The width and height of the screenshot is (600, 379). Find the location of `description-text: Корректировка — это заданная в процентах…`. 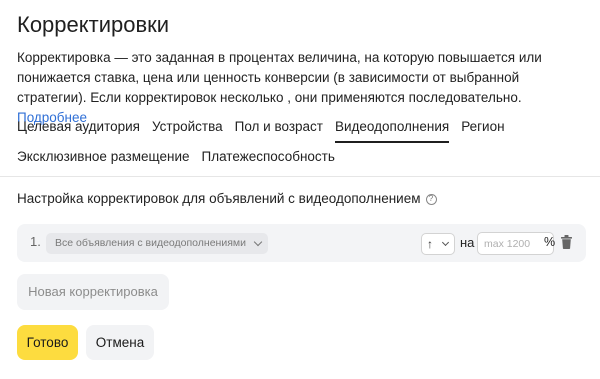

description-text: Корректировка — это заданная в процентах… is located at coordinates (279, 77).